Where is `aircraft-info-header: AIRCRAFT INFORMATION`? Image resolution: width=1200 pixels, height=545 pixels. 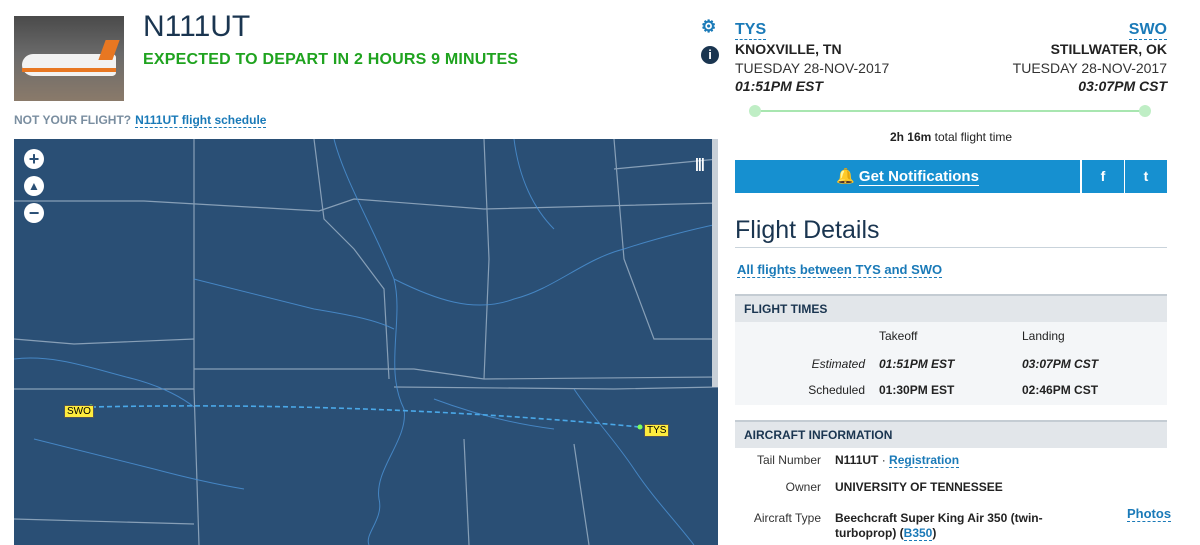 aircraft-info-header: AIRCRAFT INFORMATION is located at coordinates (951, 434).